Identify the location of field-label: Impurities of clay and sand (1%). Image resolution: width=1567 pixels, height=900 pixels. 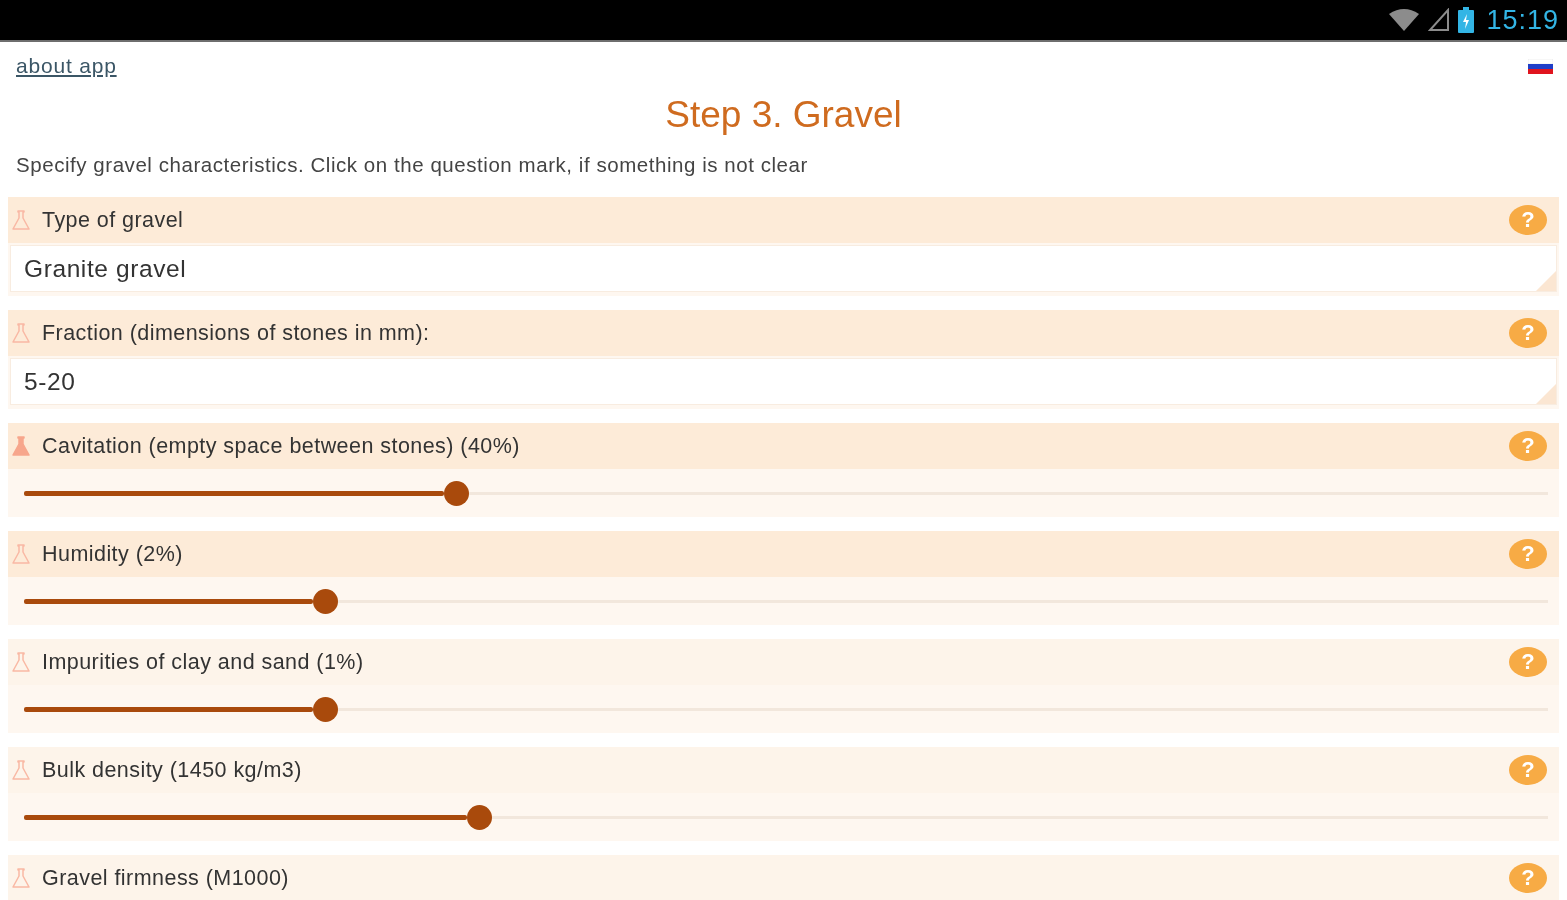
(203, 662).